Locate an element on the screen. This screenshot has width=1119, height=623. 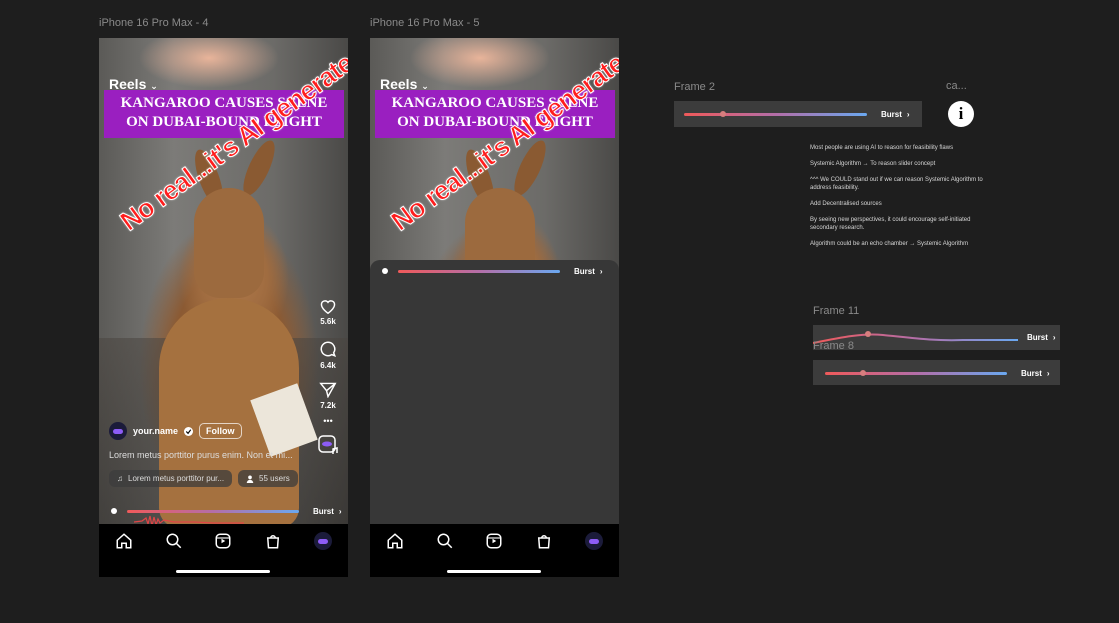
kangaroo-head is located at coordinates (229, 243).